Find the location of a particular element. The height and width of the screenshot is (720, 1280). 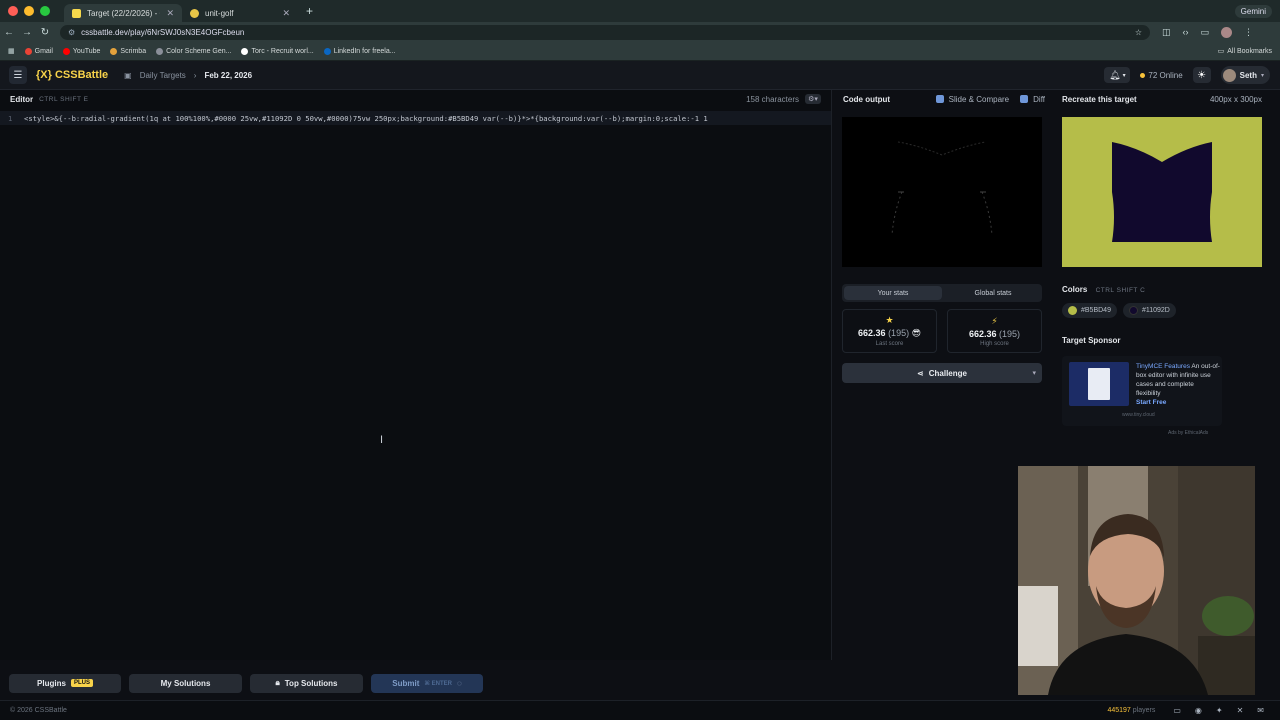

hamburger-menu-icon: ☰ is located at coordinates (18, 75).